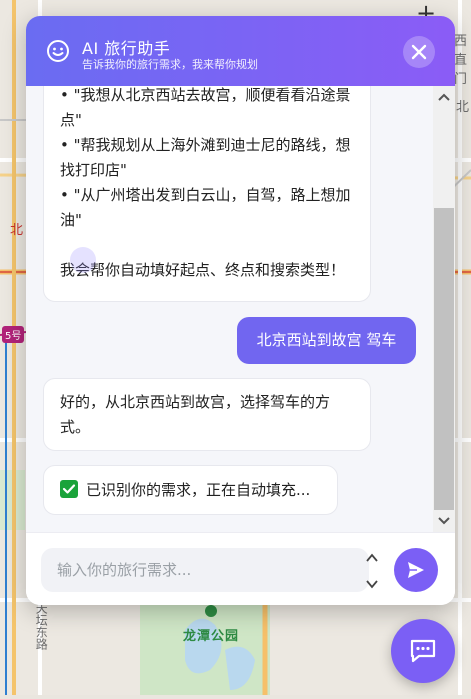  What do you see at coordinates (13, 334) in the screenshot?
I see `map-metro-badge: 5号` at bounding box center [13, 334].